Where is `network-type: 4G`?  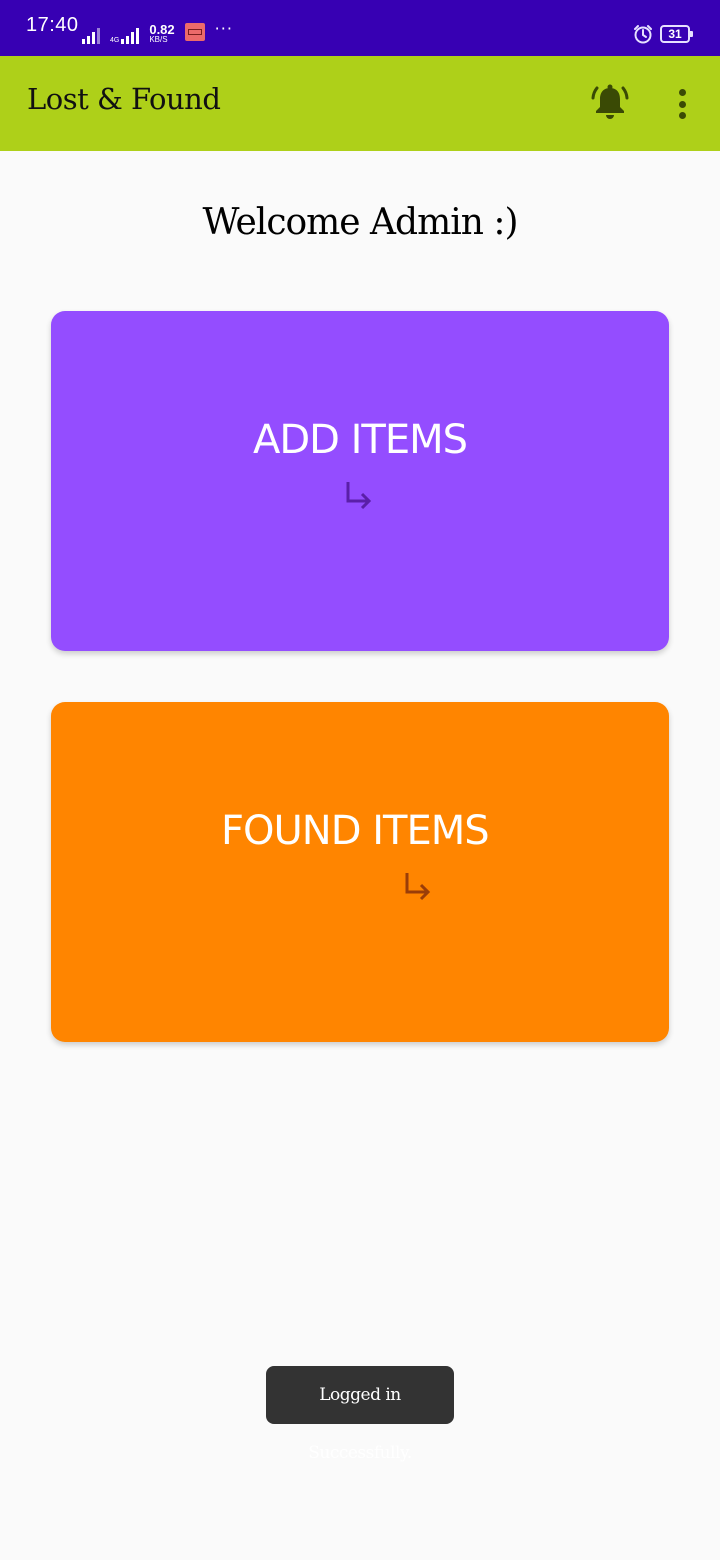 network-type: 4G is located at coordinates (115, 40).